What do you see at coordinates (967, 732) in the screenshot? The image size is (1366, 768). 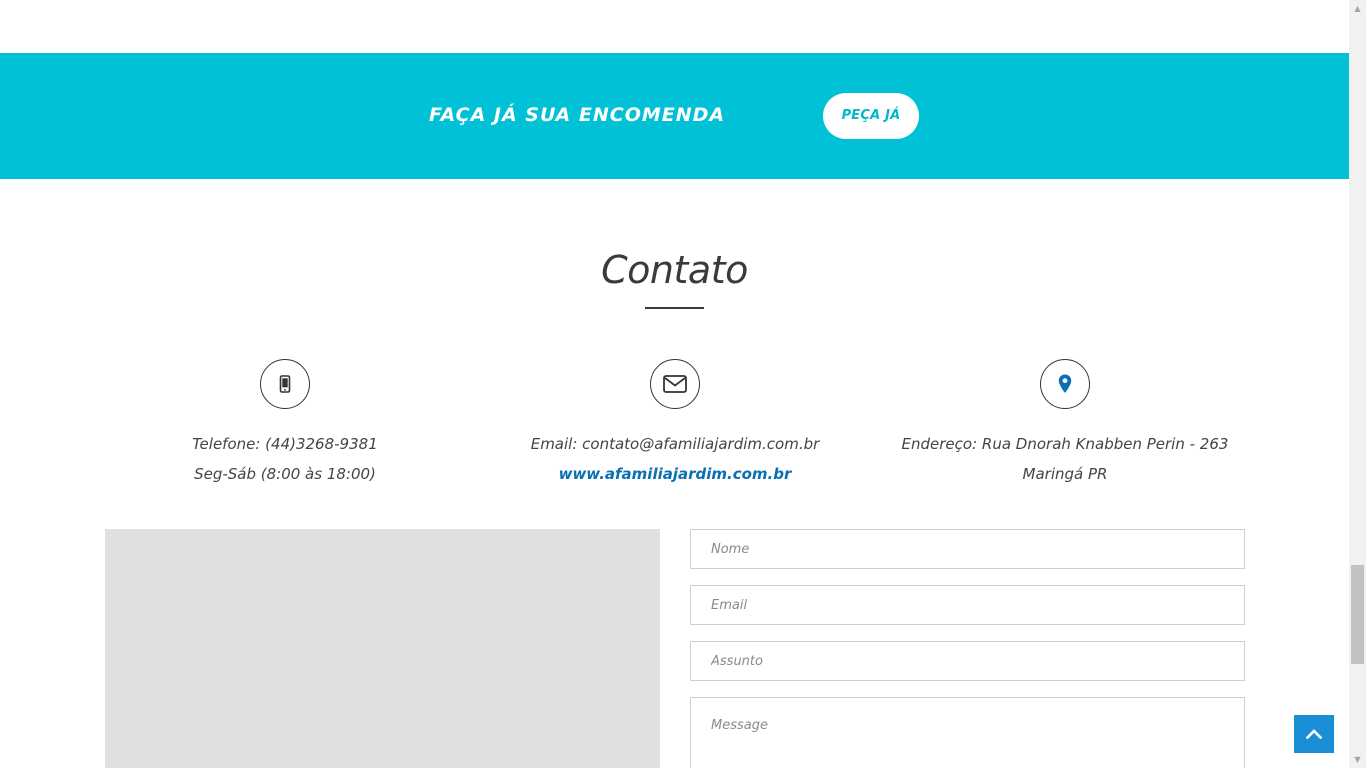 I see `message-textarea` at bounding box center [967, 732].